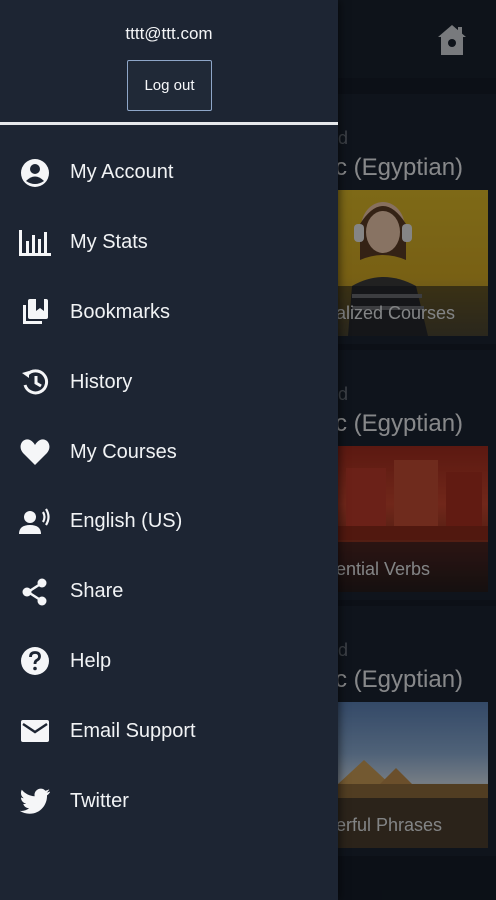  I want to click on drawer-header: tttt@ttt.com Log out, so click(169, 61).